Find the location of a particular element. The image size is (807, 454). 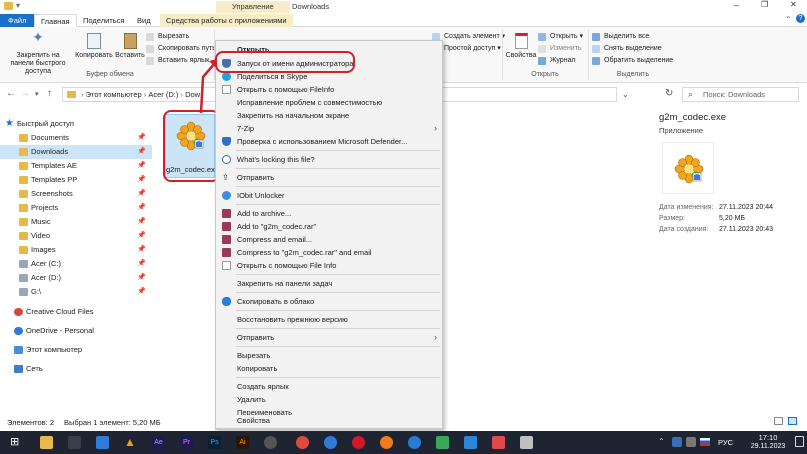

nav-item-screenshots: Screenshots 📌 is located at coordinates (76, 194).